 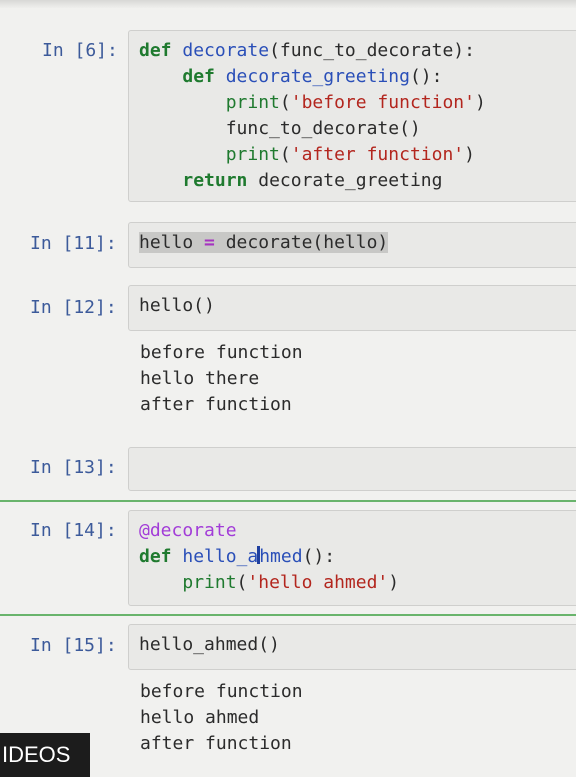 What do you see at coordinates (215, 180) in the screenshot?
I see `code-token: return` at bounding box center [215, 180].